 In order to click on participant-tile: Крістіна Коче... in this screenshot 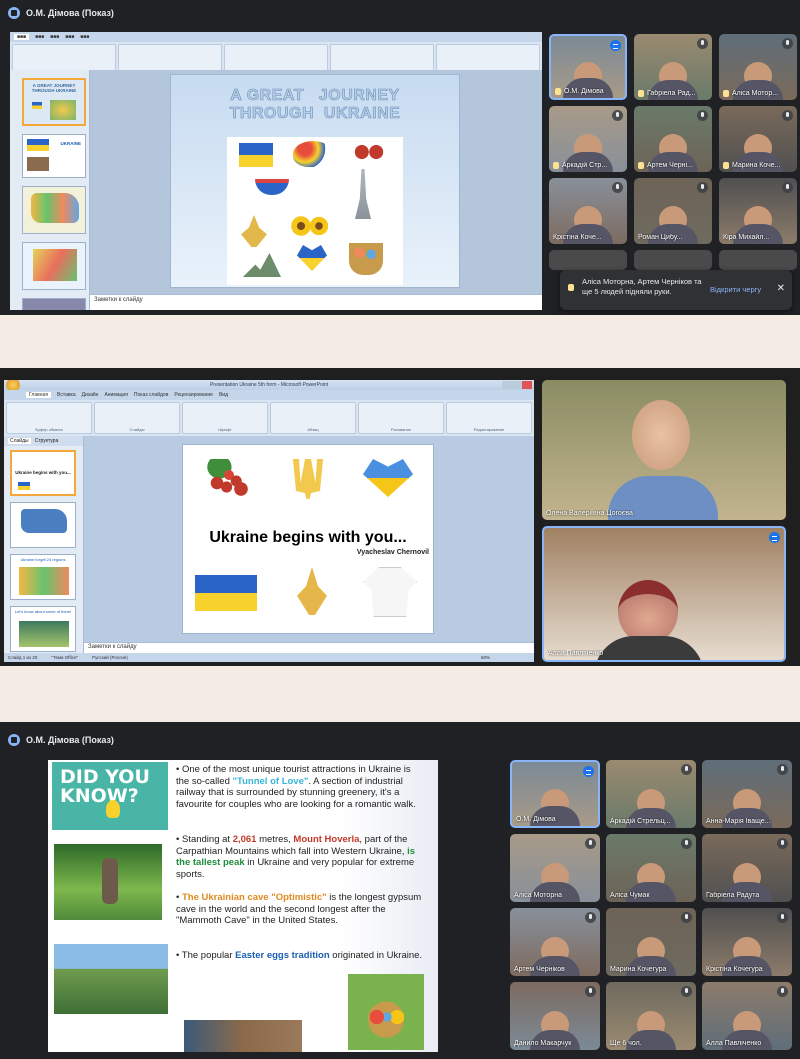, I will do `click(588, 211)`.